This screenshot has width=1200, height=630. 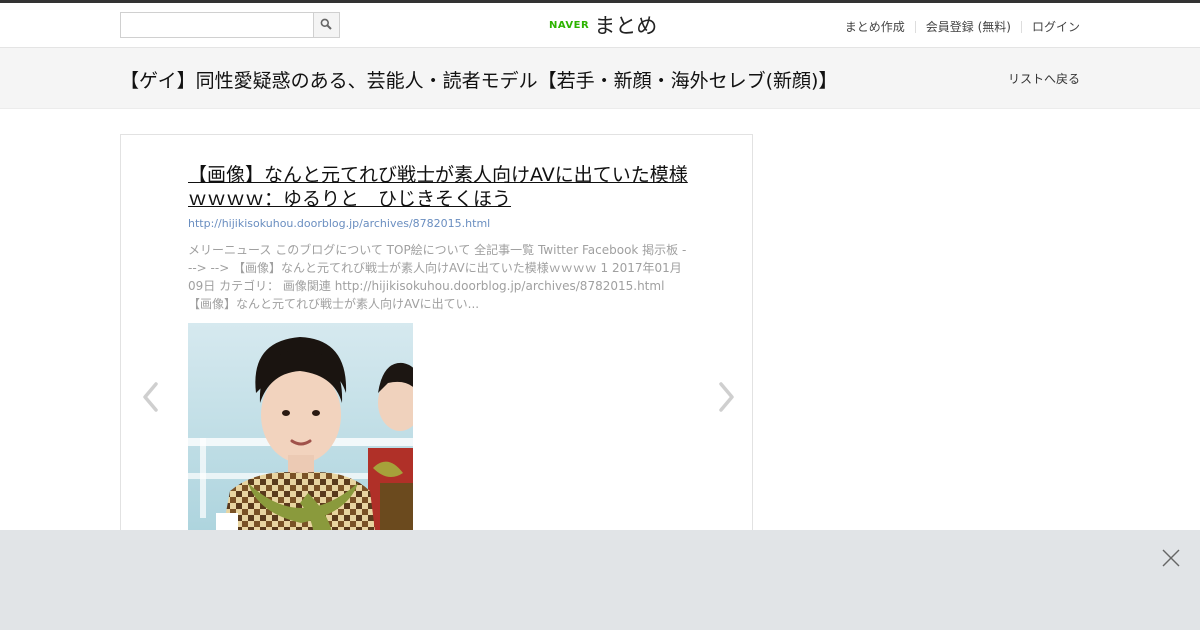 I want to click on logo-brand: NAVER, so click(x=569, y=25).